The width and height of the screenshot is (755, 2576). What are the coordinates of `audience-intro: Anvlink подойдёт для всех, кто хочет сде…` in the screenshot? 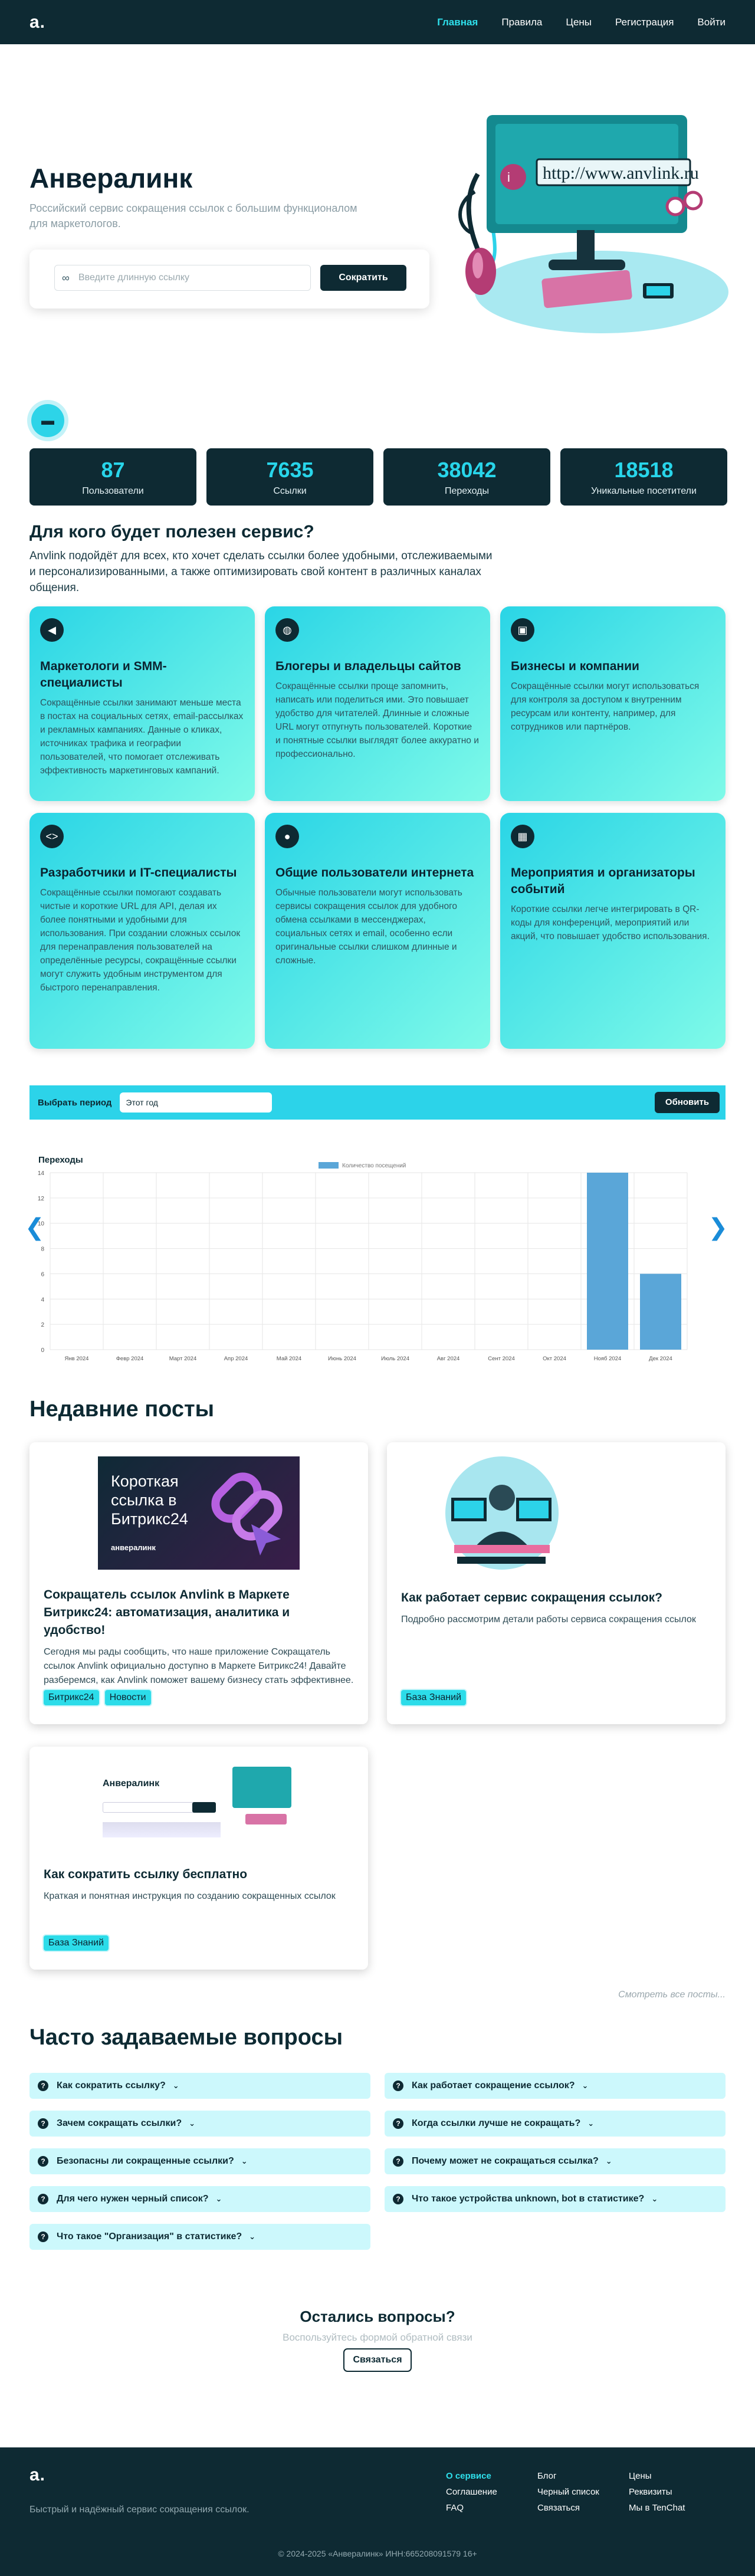 It's located at (261, 572).